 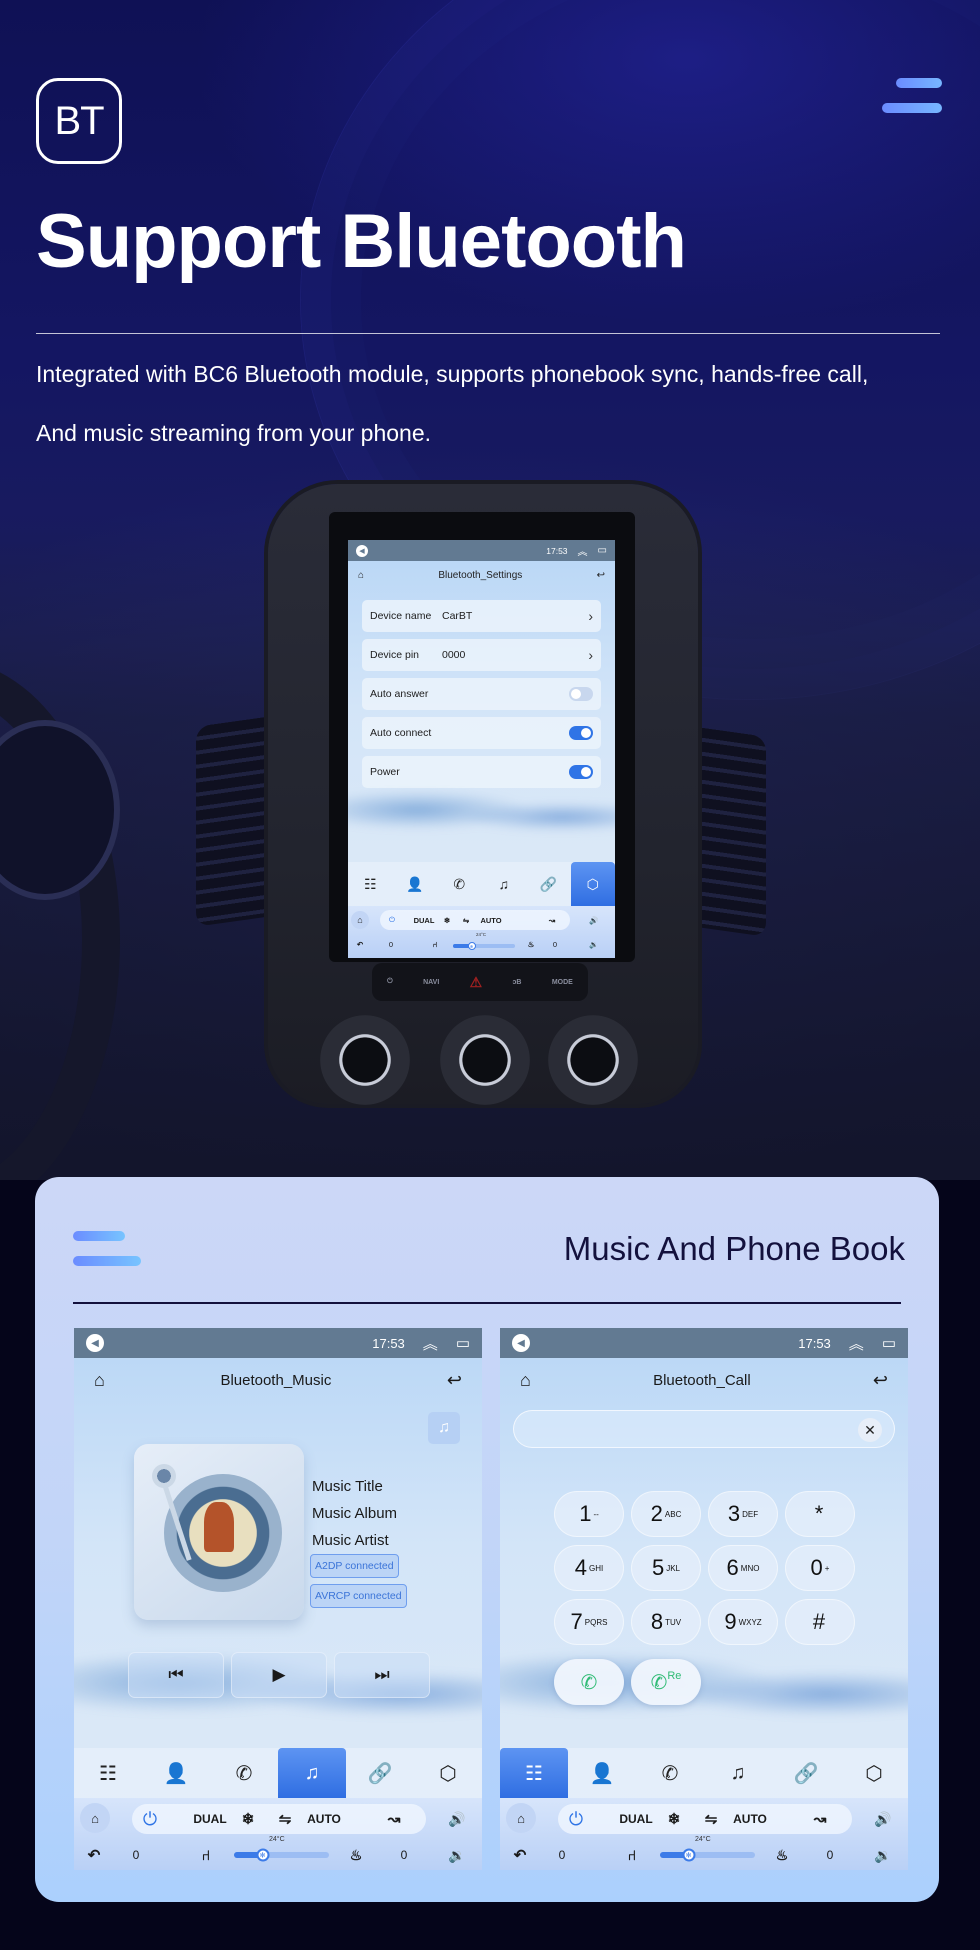 I want to click on setting-device-name: Device name CarBT ›, so click(x=481, y=616).